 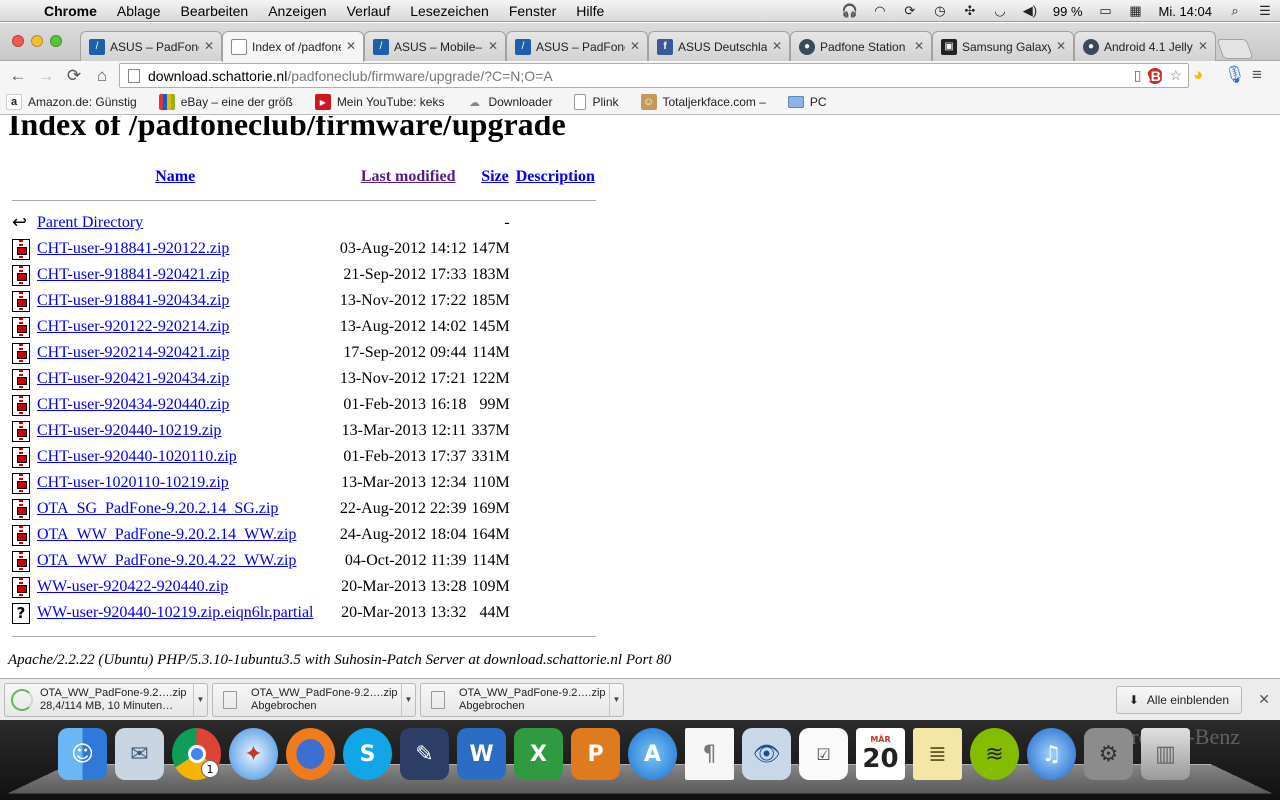 What do you see at coordinates (595, 754) in the screenshot?
I see `powerpoint-icon: P` at bounding box center [595, 754].